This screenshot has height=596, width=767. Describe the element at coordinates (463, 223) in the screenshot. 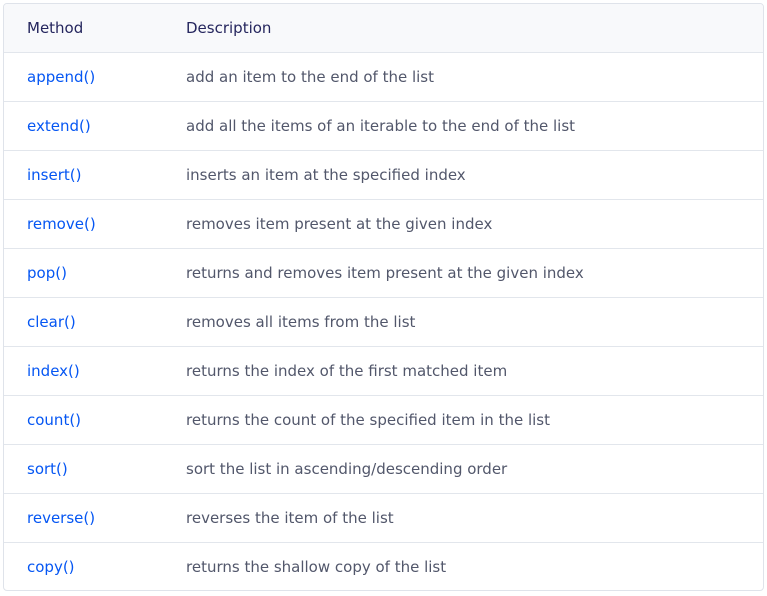

I see `method-description: removes item present at the given index` at that location.